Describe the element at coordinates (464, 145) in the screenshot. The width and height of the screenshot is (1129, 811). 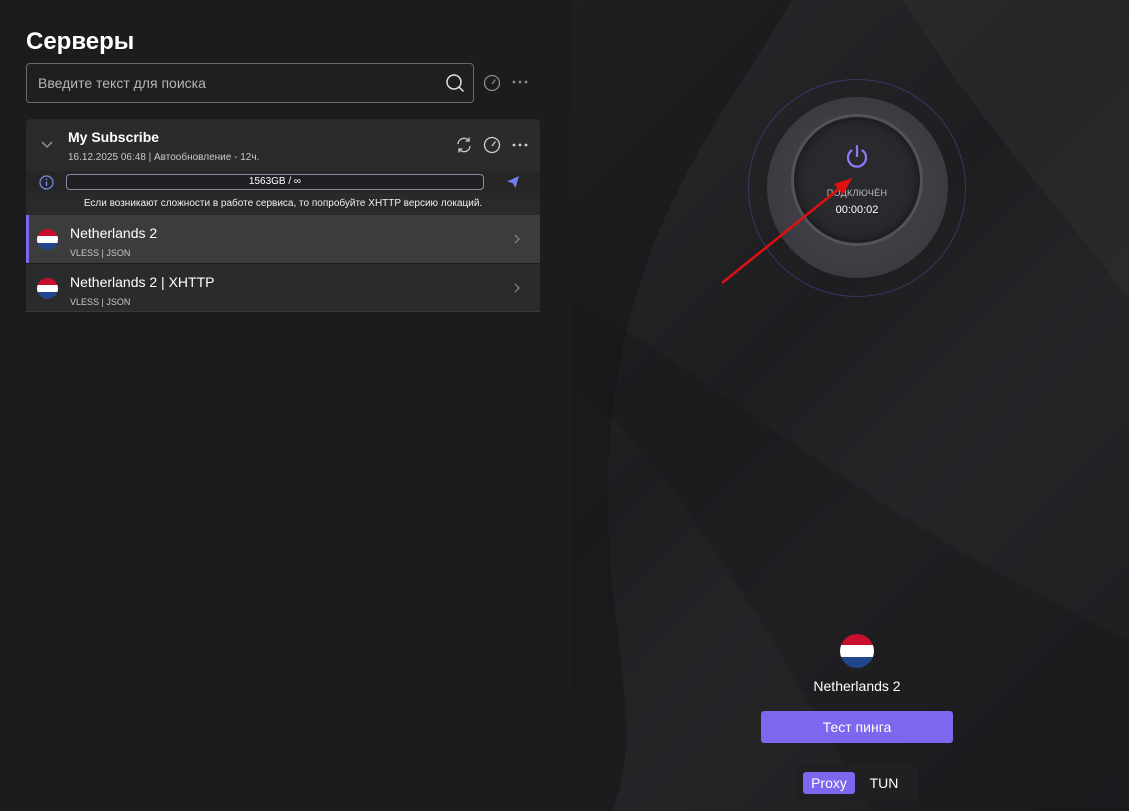
I see `refresh-icon` at that location.